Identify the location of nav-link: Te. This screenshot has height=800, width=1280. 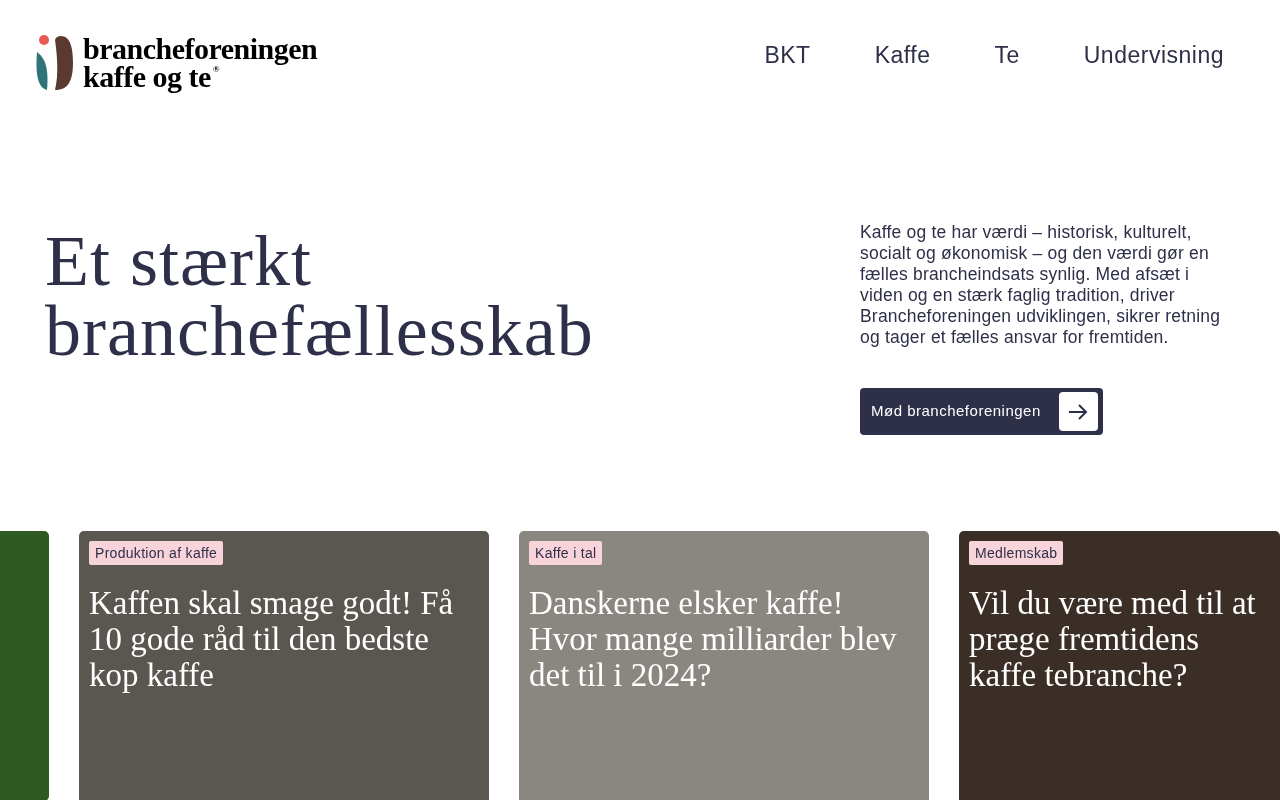
(1007, 55).